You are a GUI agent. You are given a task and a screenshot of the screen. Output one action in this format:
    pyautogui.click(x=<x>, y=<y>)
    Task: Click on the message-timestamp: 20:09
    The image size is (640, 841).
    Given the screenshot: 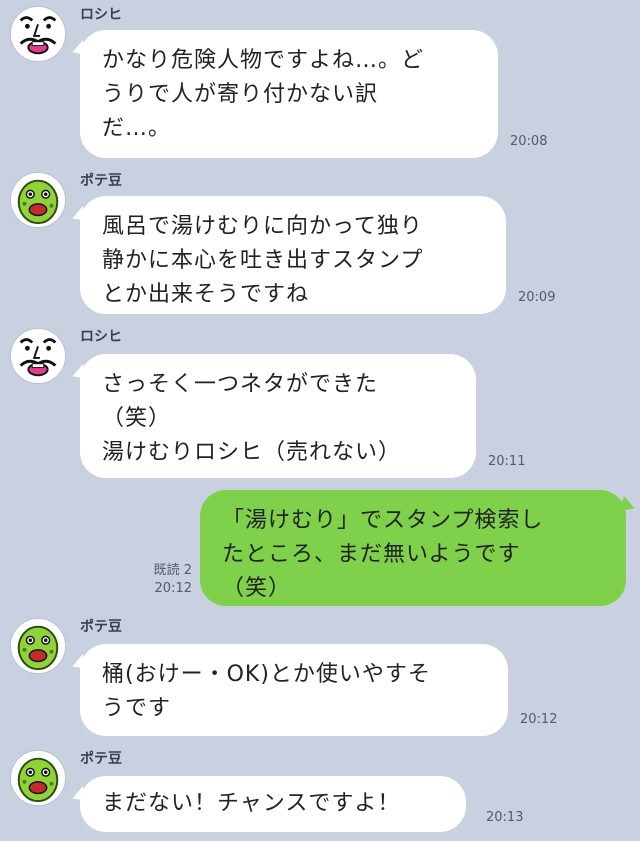 What is the action you would take?
    pyautogui.click(x=537, y=297)
    